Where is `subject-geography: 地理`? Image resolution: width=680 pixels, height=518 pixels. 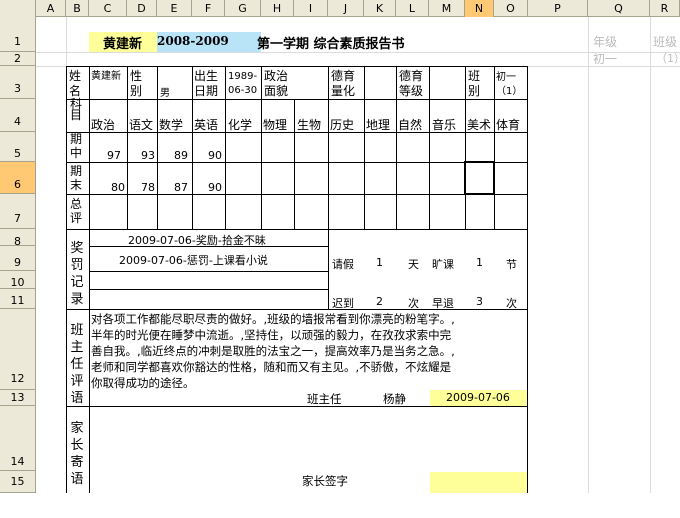
subject-geography: 地理 is located at coordinates (378, 125).